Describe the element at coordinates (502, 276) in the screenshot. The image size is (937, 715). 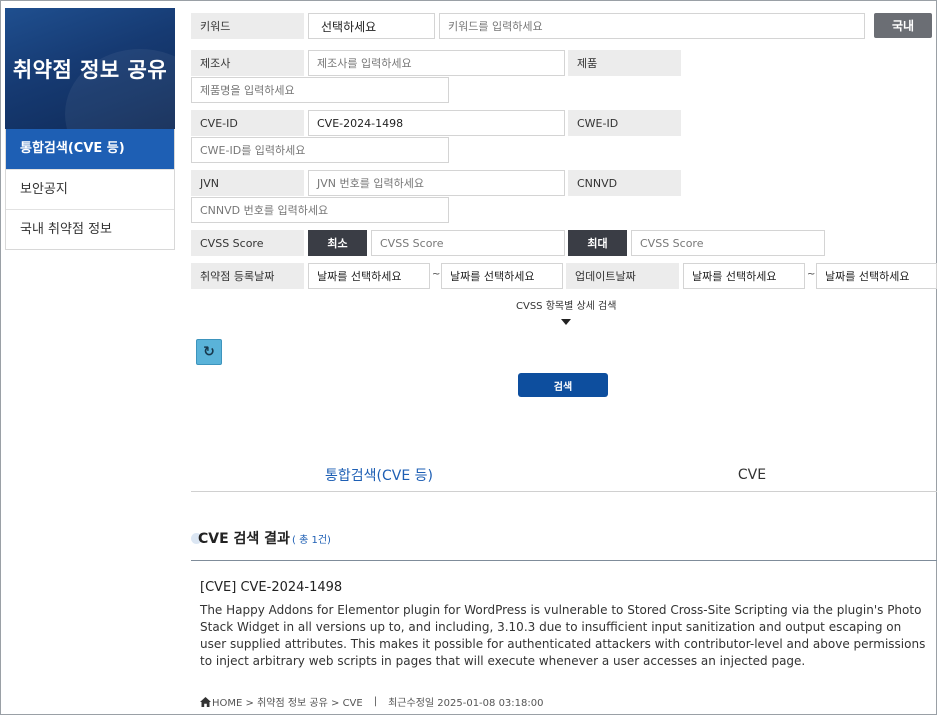
I see `reg-date-to-input: 날짜를 선택하세요` at that location.